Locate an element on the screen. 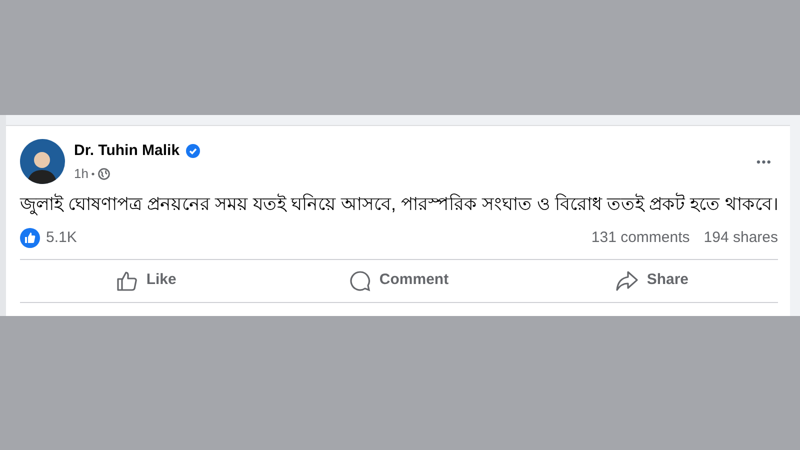 Image resolution: width=800 pixels, height=450 pixels. author-name: Dr. Tuhin Malik is located at coordinates (127, 151).